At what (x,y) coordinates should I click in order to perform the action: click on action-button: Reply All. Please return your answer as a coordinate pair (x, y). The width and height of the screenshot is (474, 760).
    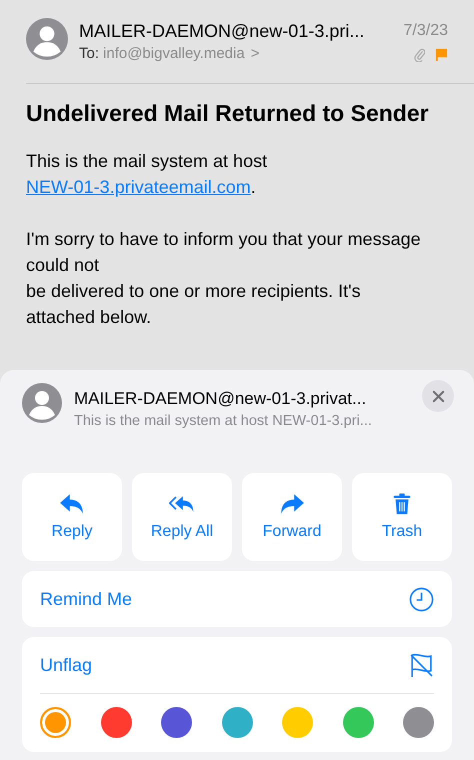
    Looking at the image, I should click on (182, 517).